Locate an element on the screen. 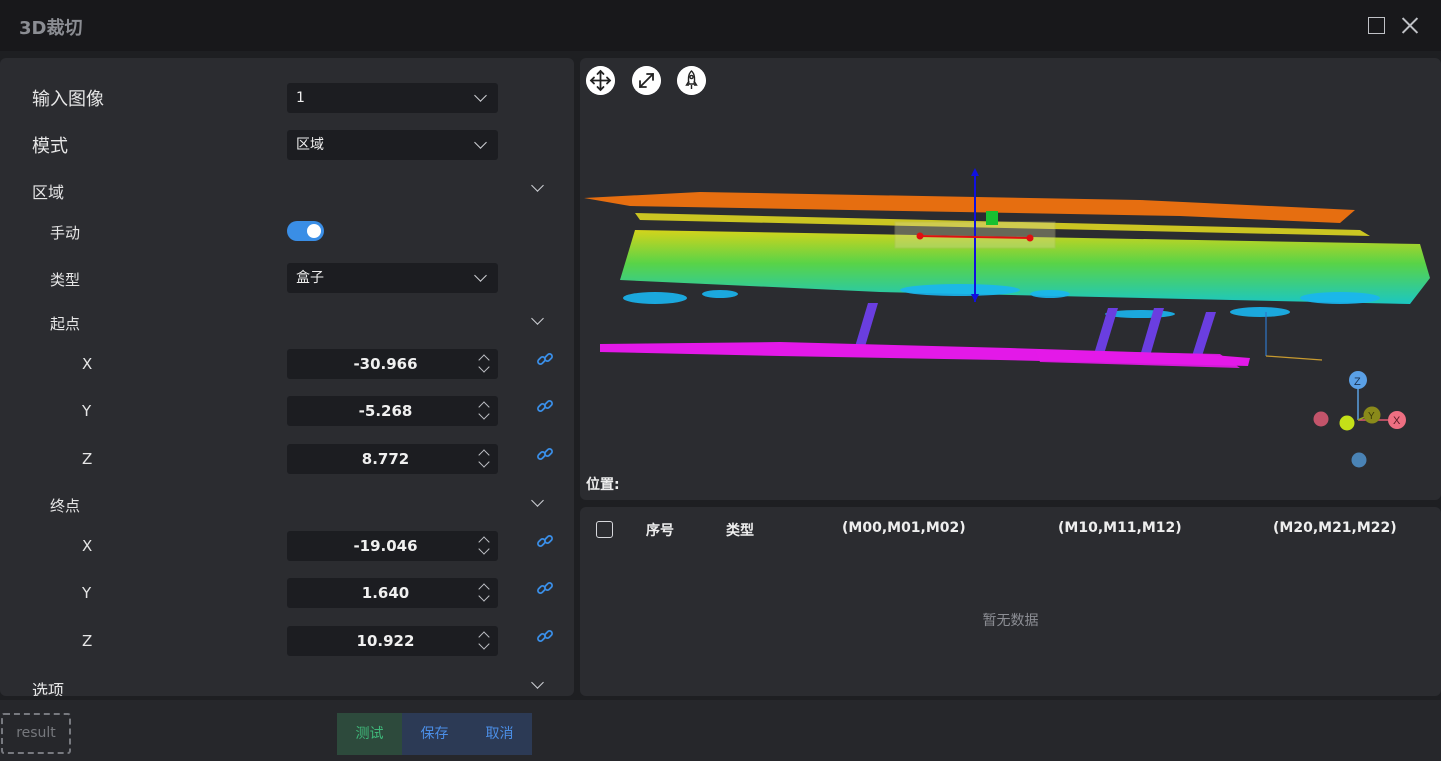 This screenshot has width=1441, height=761. column-header-index: 序号 is located at coordinates (660, 531).